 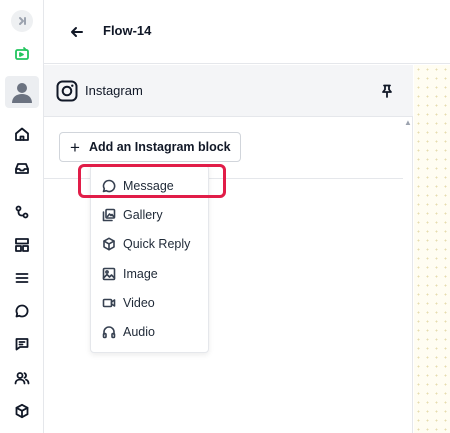 What do you see at coordinates (432, 249) in the screenshot?
I see `flow-canvas` at bounding box center [432, 249].